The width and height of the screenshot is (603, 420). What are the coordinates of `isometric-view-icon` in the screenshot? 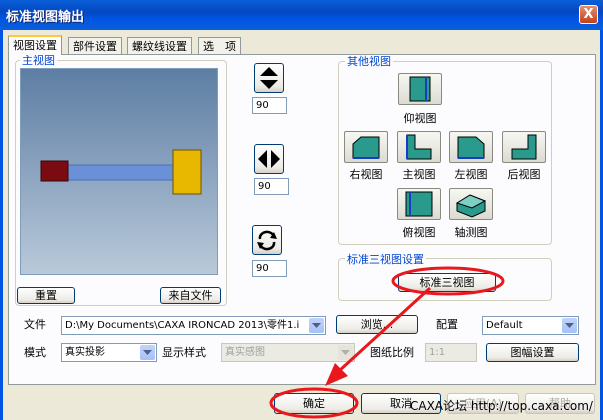 It's located at (471, 206).